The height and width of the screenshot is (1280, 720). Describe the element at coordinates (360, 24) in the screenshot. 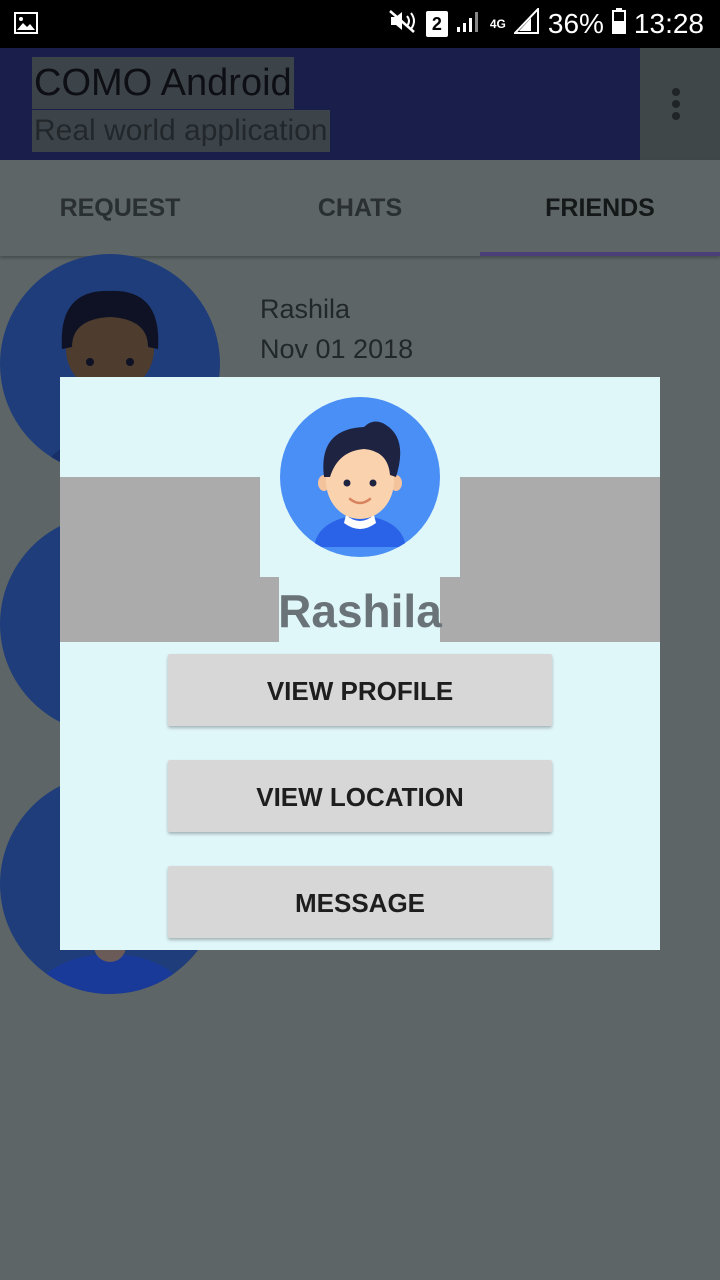

I see `status-bar: 2 4G 36% 13:28` at that location.